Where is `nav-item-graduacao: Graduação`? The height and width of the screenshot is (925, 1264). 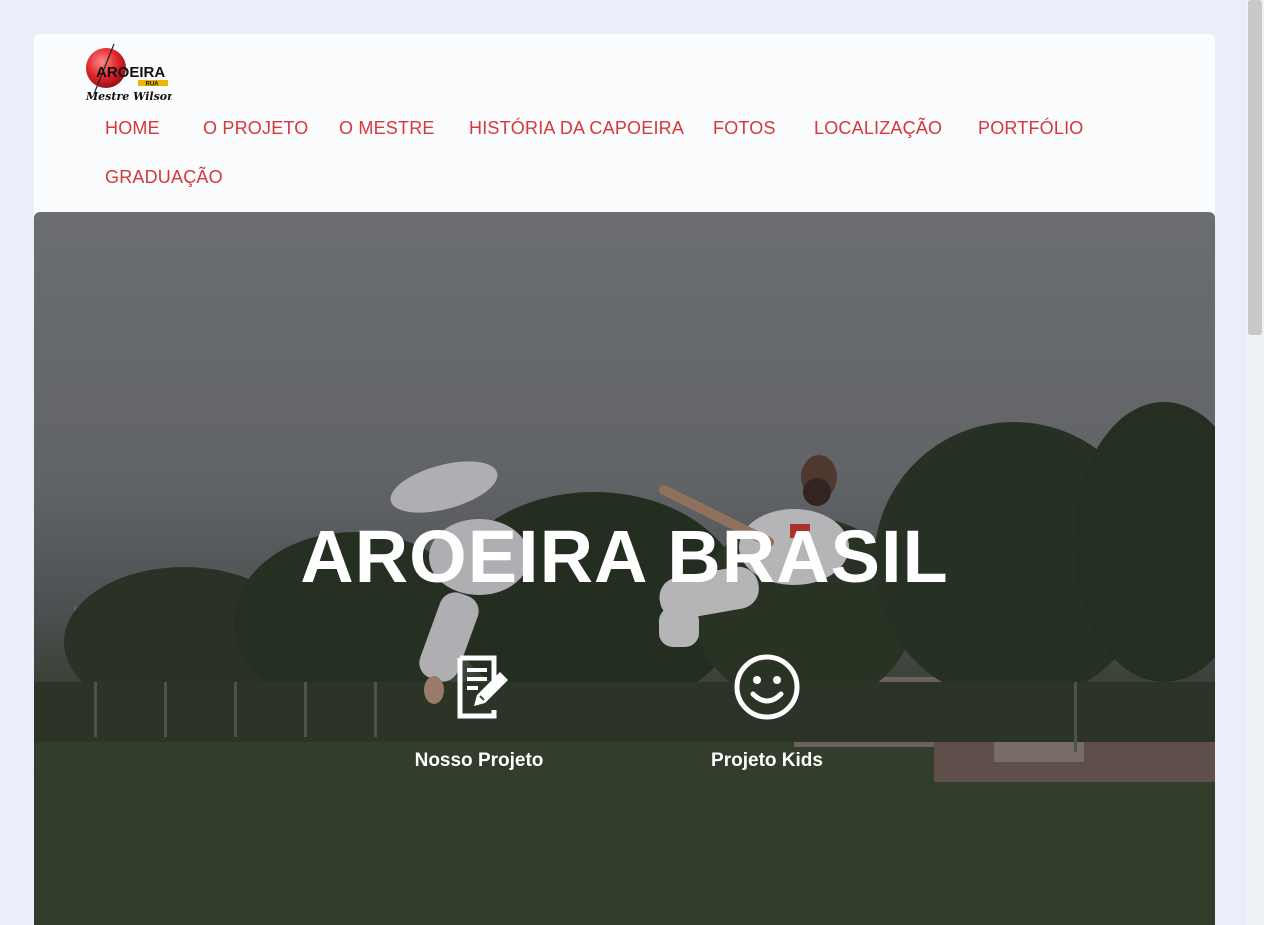 nav-item-graduacao: Graduação is located at coordinates (164, 177).